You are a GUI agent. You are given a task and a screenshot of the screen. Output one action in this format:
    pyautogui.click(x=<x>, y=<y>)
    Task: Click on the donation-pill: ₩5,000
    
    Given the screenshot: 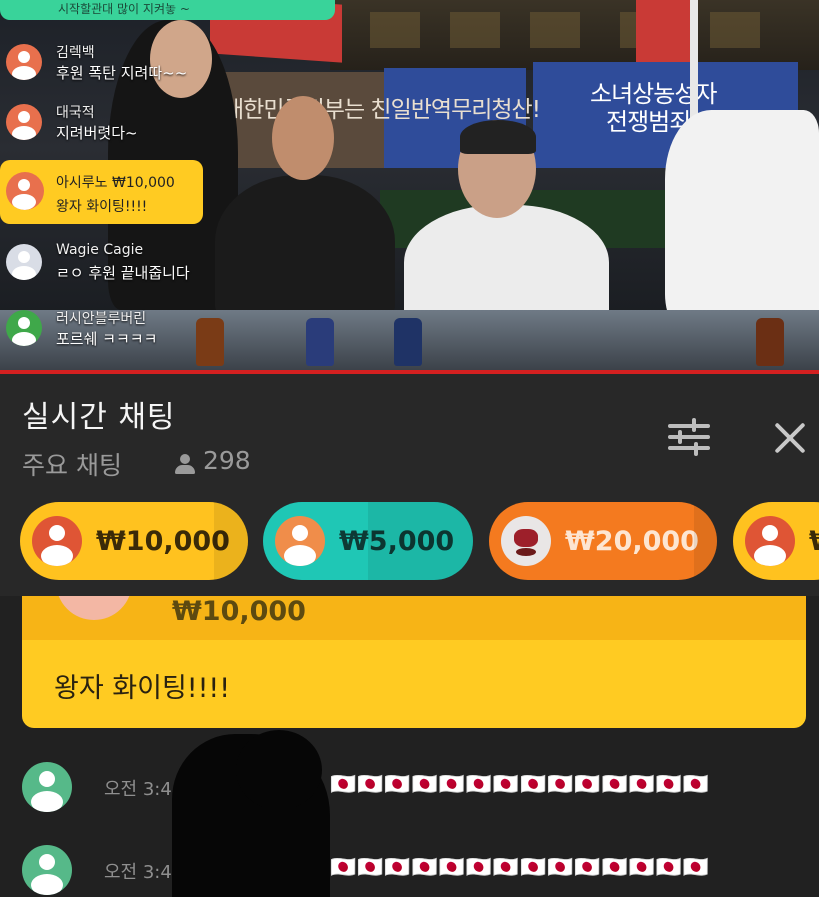 What is the action you would take?
    pyautogui.click(x=368, y=541)
    